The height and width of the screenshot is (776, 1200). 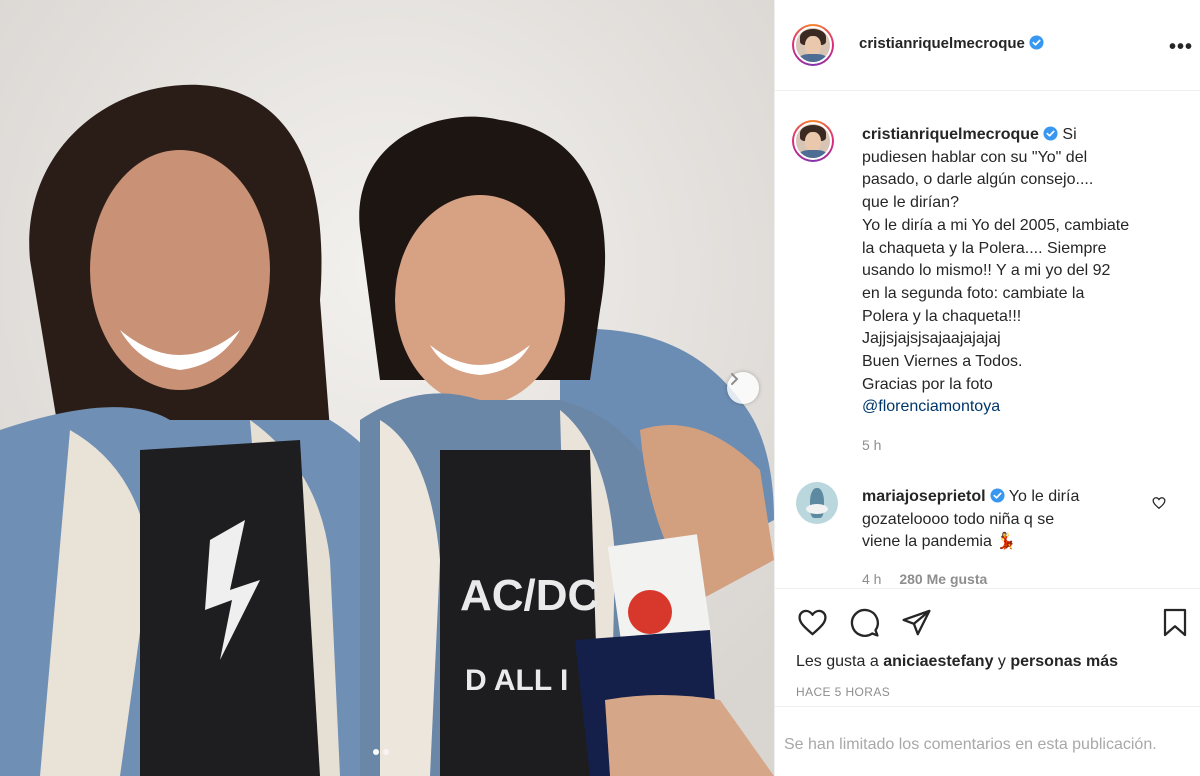 I want to click on caption-line: la chaqueta y la Polera.... Siempre, so click(x=984, y=248).